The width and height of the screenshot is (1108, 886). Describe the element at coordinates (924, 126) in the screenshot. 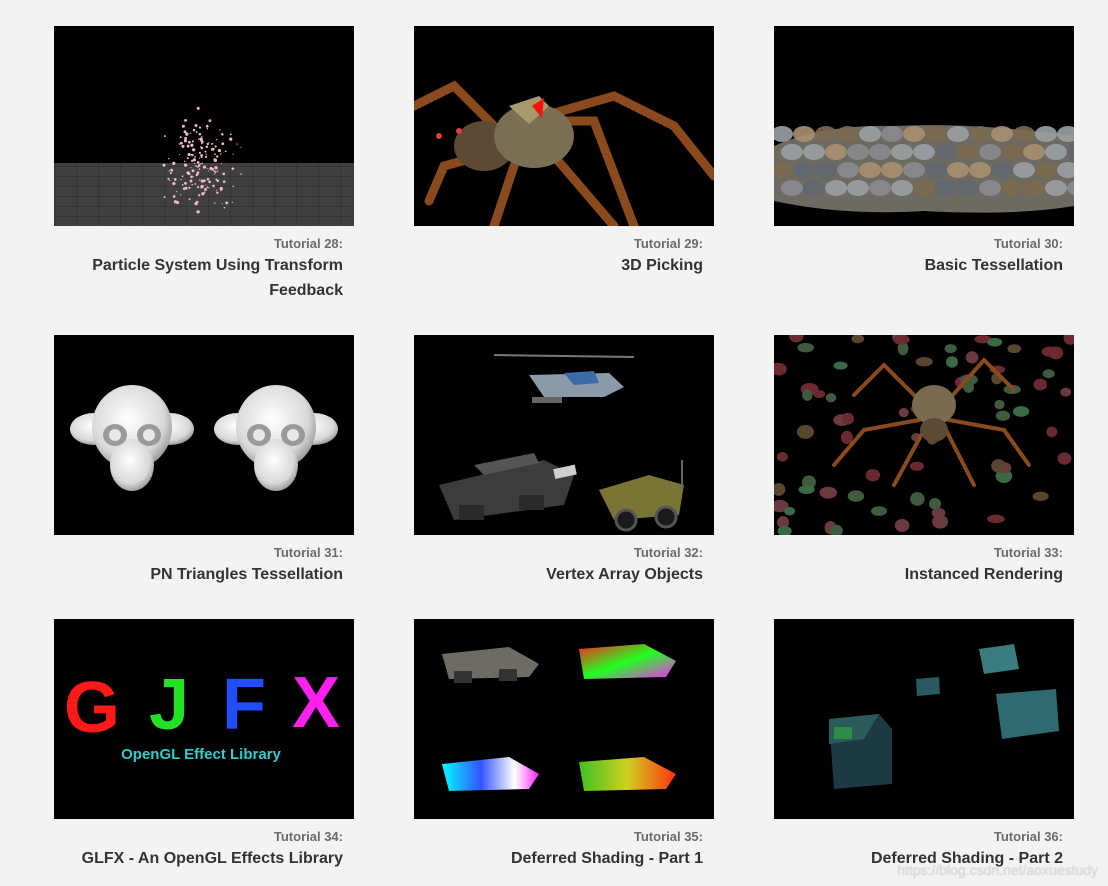

I see `tessellated-terrain-thumbnail` at that location.